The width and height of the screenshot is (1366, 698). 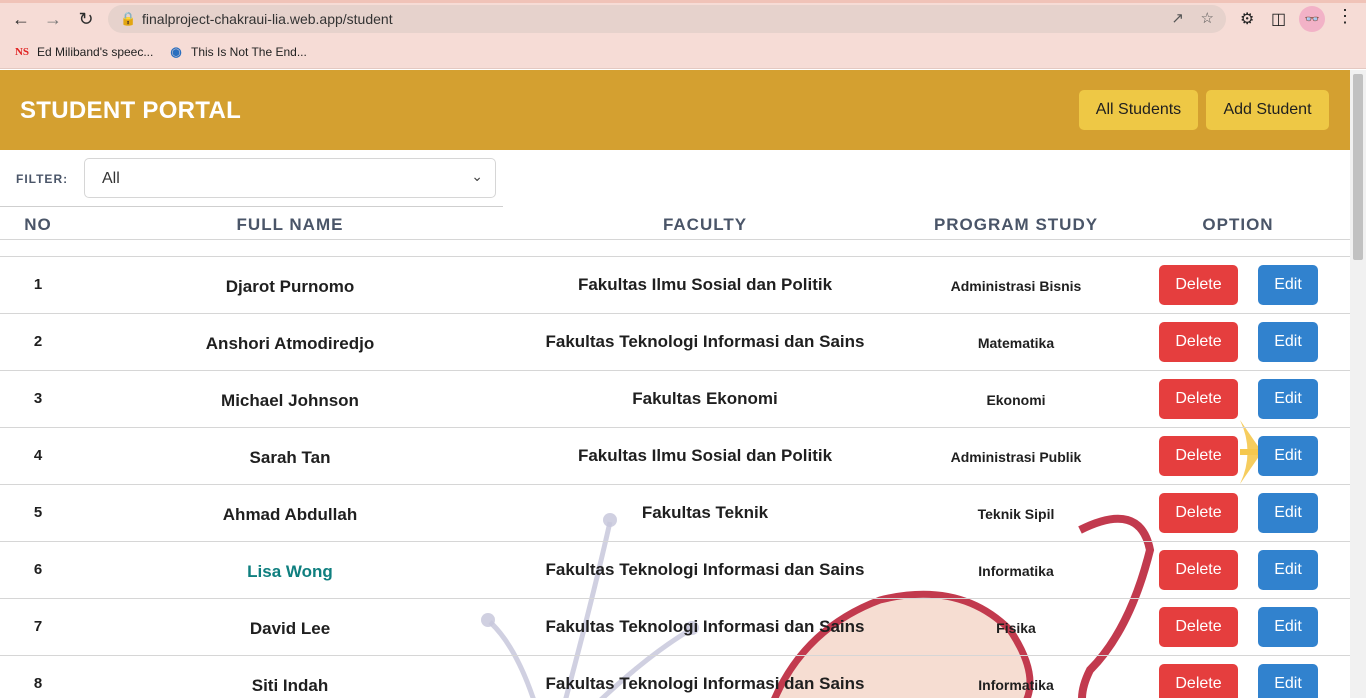 I want to click on program-study: Administrasi Bisnis, so click(x=1016, y=286).